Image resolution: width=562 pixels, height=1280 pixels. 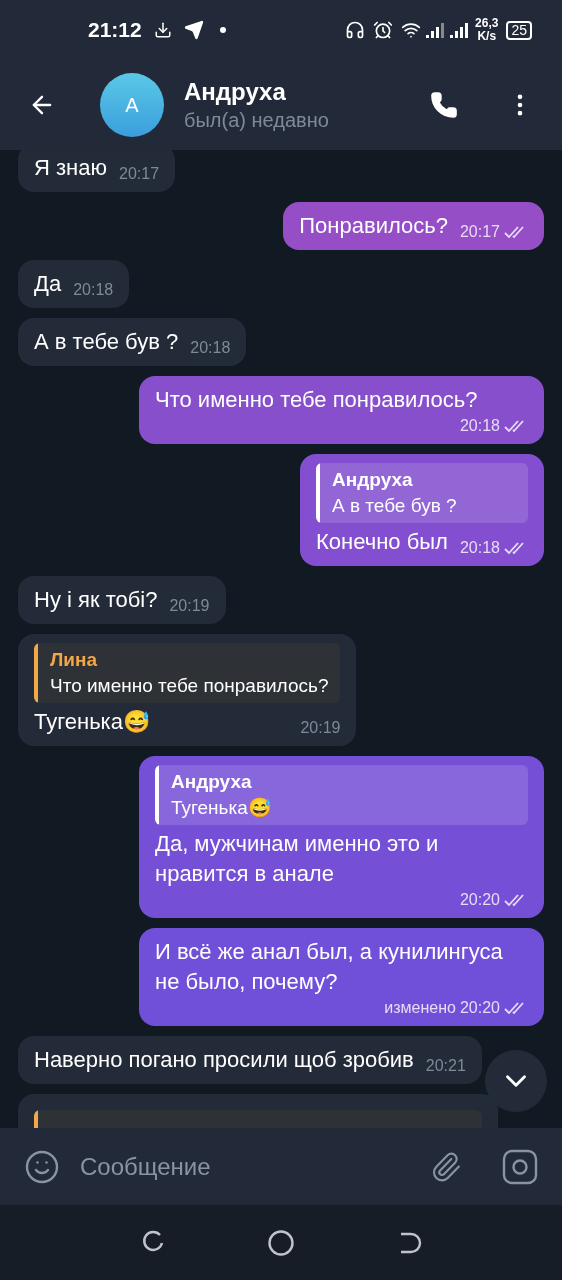 What do you see at coordinates (355, 30) in the screenshot?
I see `headphones-icon` at bounding box center [355, 30].